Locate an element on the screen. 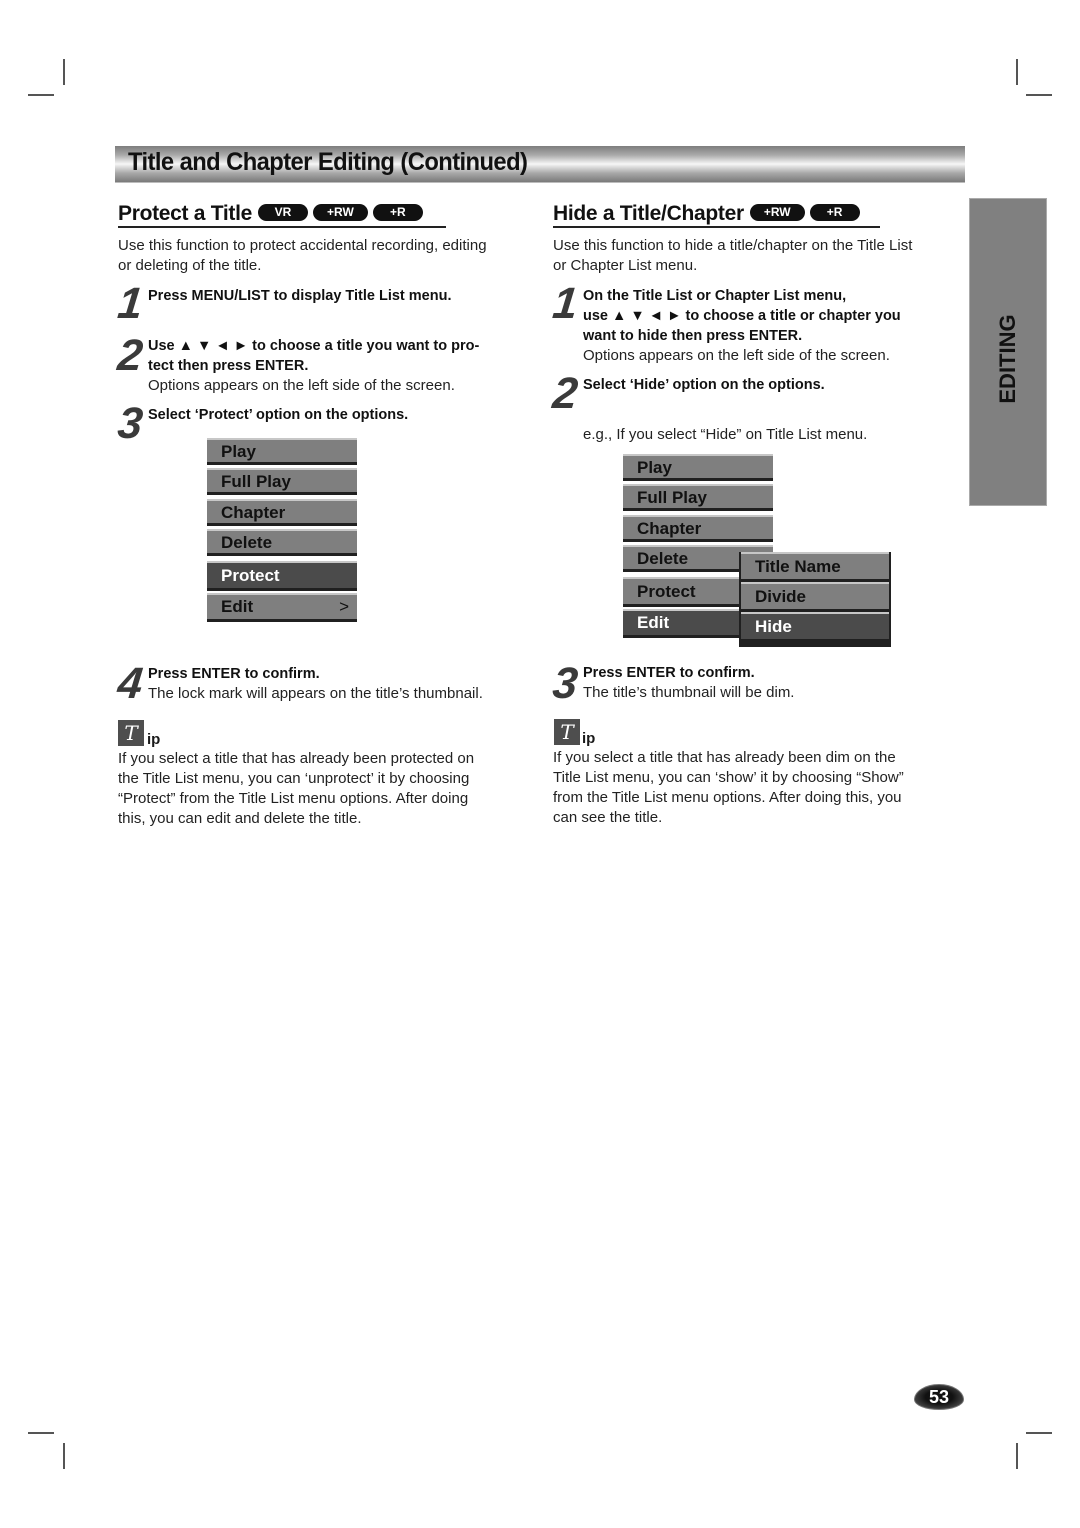 This screenshot has height=1528, width=1080. step-instruction: Select ‘Hide’ option on the options. is located at coordinates (704, 385).